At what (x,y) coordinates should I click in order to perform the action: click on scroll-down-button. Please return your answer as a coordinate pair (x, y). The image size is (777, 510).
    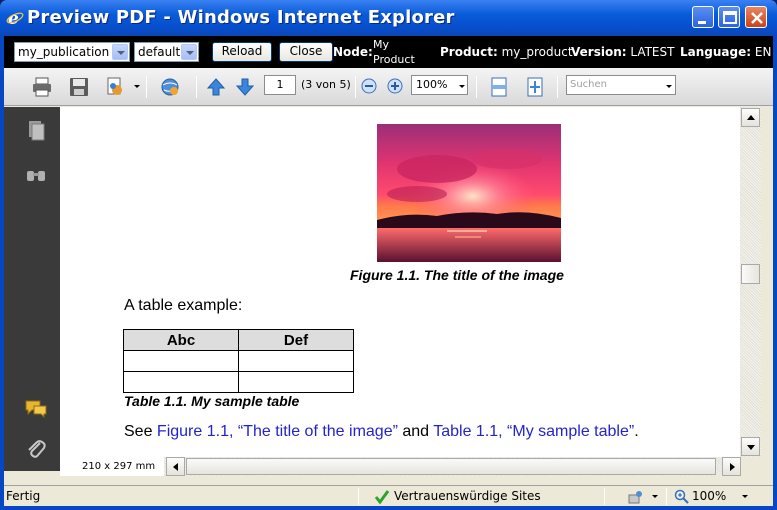
    Looking at the image, I should click on (750, 446).